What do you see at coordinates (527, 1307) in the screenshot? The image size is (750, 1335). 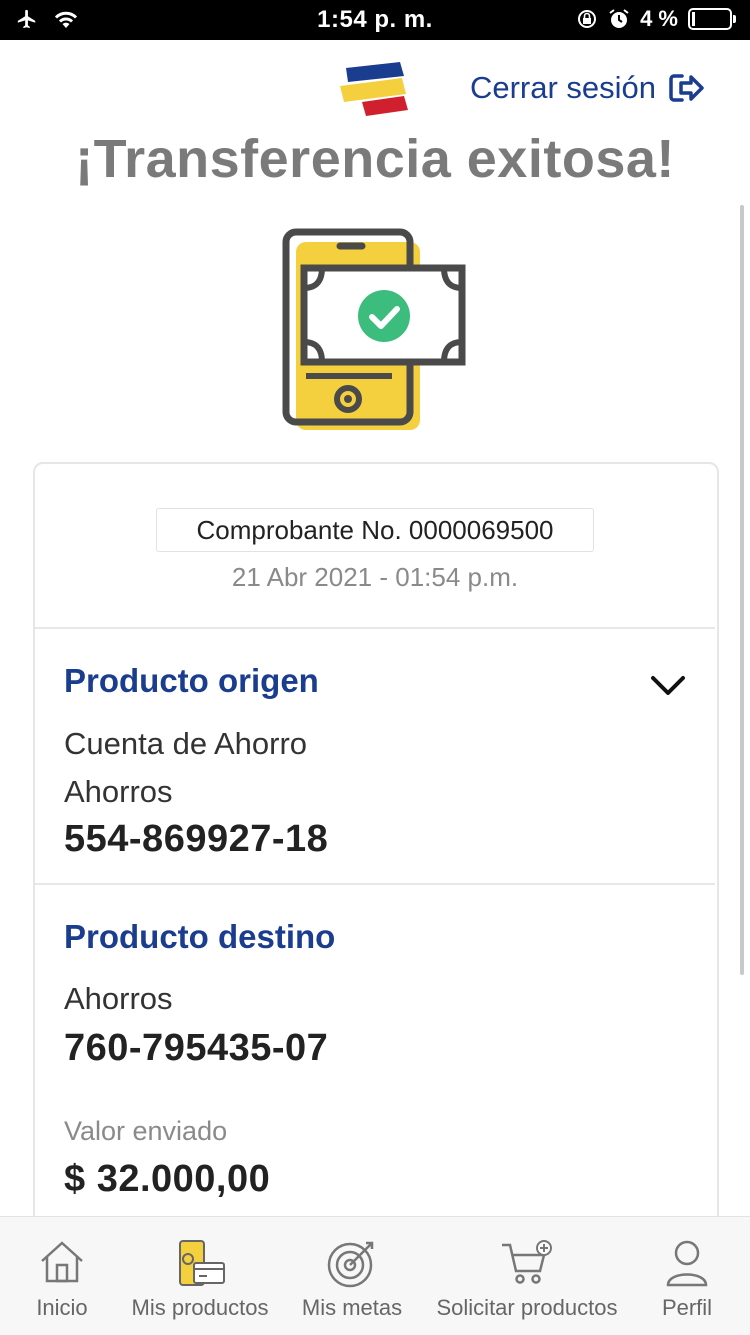 I see `tab-label: Solicitar productos` at bounding box center [527, 1307].